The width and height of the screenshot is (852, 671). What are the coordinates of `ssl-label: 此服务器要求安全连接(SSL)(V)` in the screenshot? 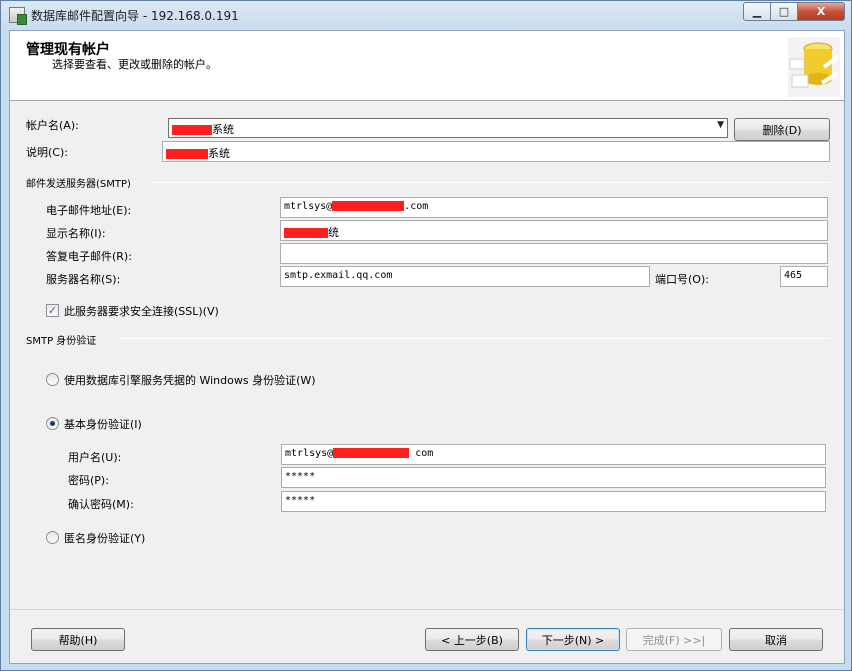 It's located at (141, 311).